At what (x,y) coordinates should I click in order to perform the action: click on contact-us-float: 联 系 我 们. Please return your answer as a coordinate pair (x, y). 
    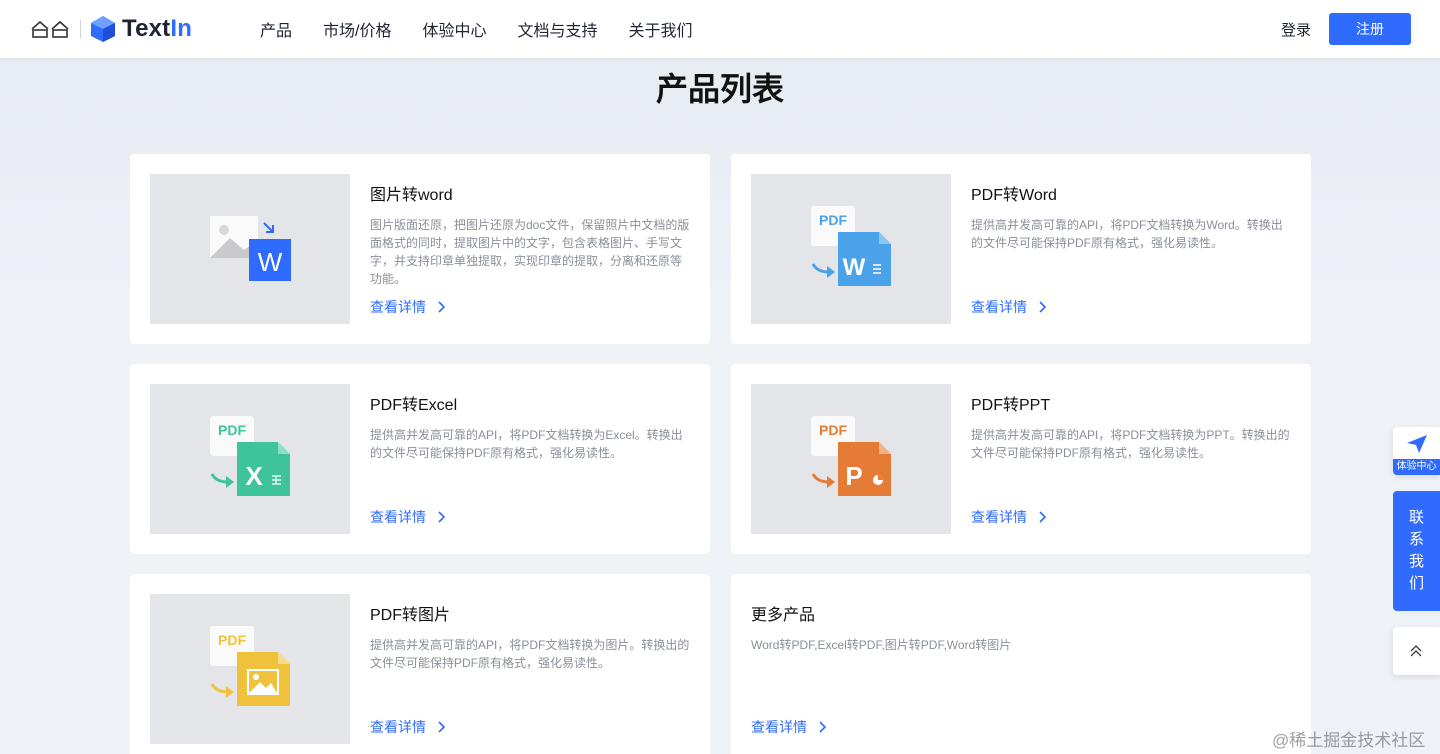
    Looking at the image, I should click on (1416, 551).